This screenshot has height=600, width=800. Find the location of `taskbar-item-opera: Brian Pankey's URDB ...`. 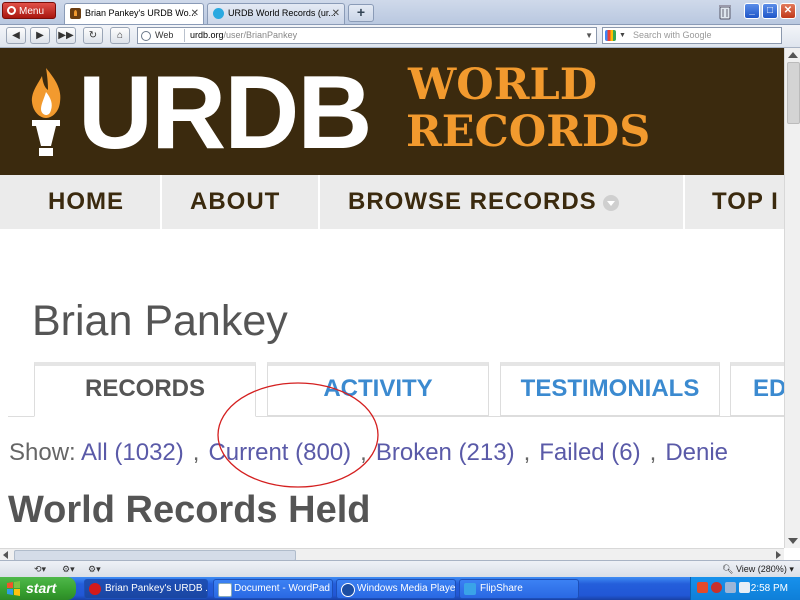

taskbar-item-opera: Brian Pankey's URDB ... is located at coordinates (146, 589).